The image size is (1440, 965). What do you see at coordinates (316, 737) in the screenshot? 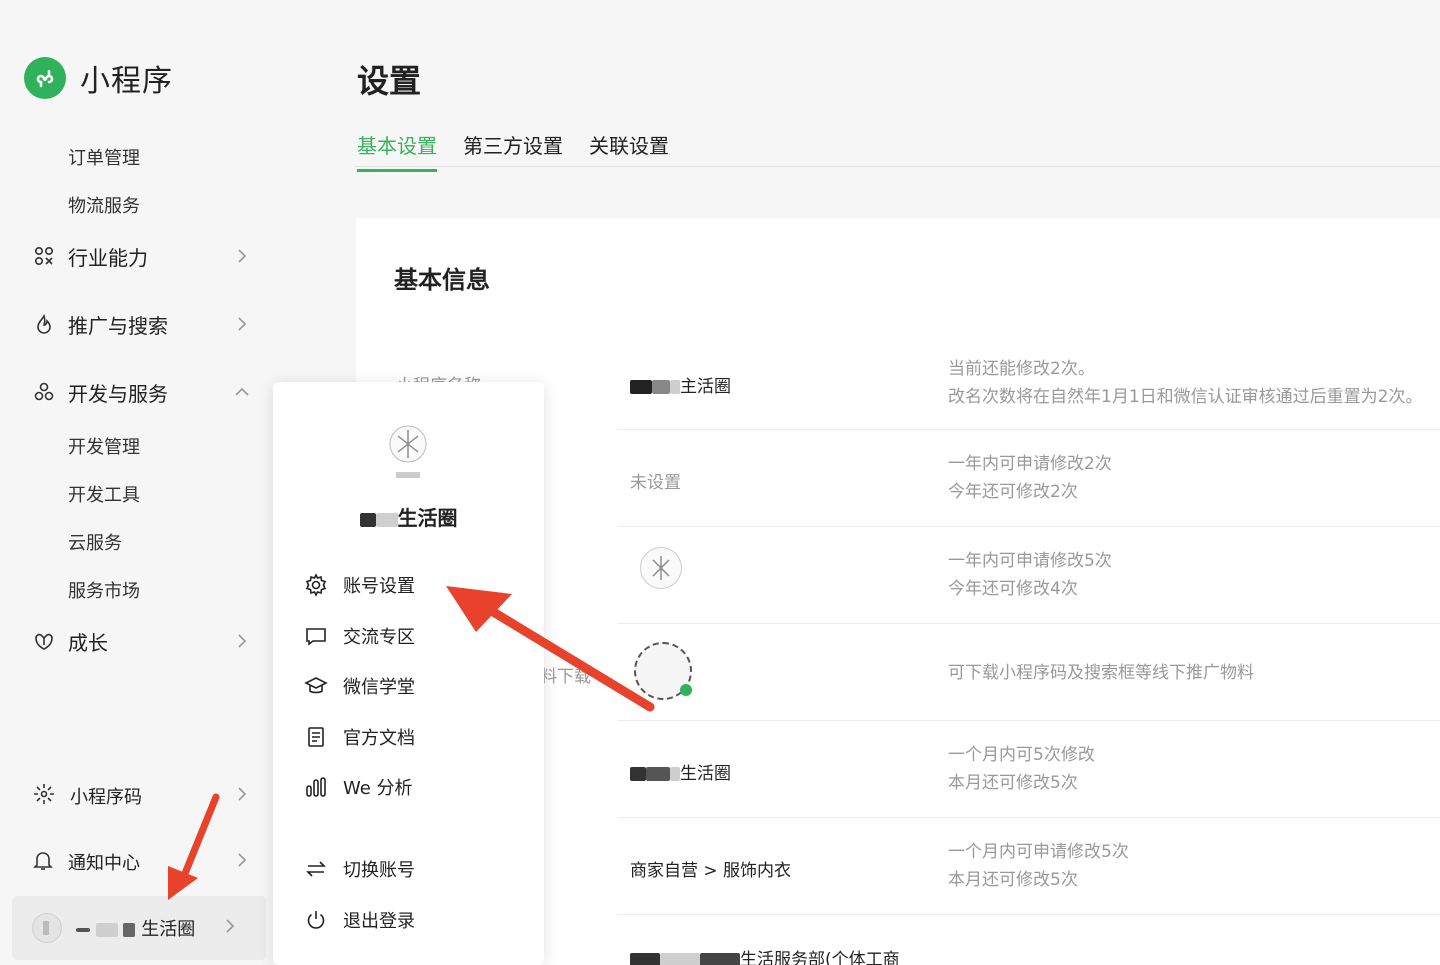
I see `document-icon` at bounding box center [316, 737].